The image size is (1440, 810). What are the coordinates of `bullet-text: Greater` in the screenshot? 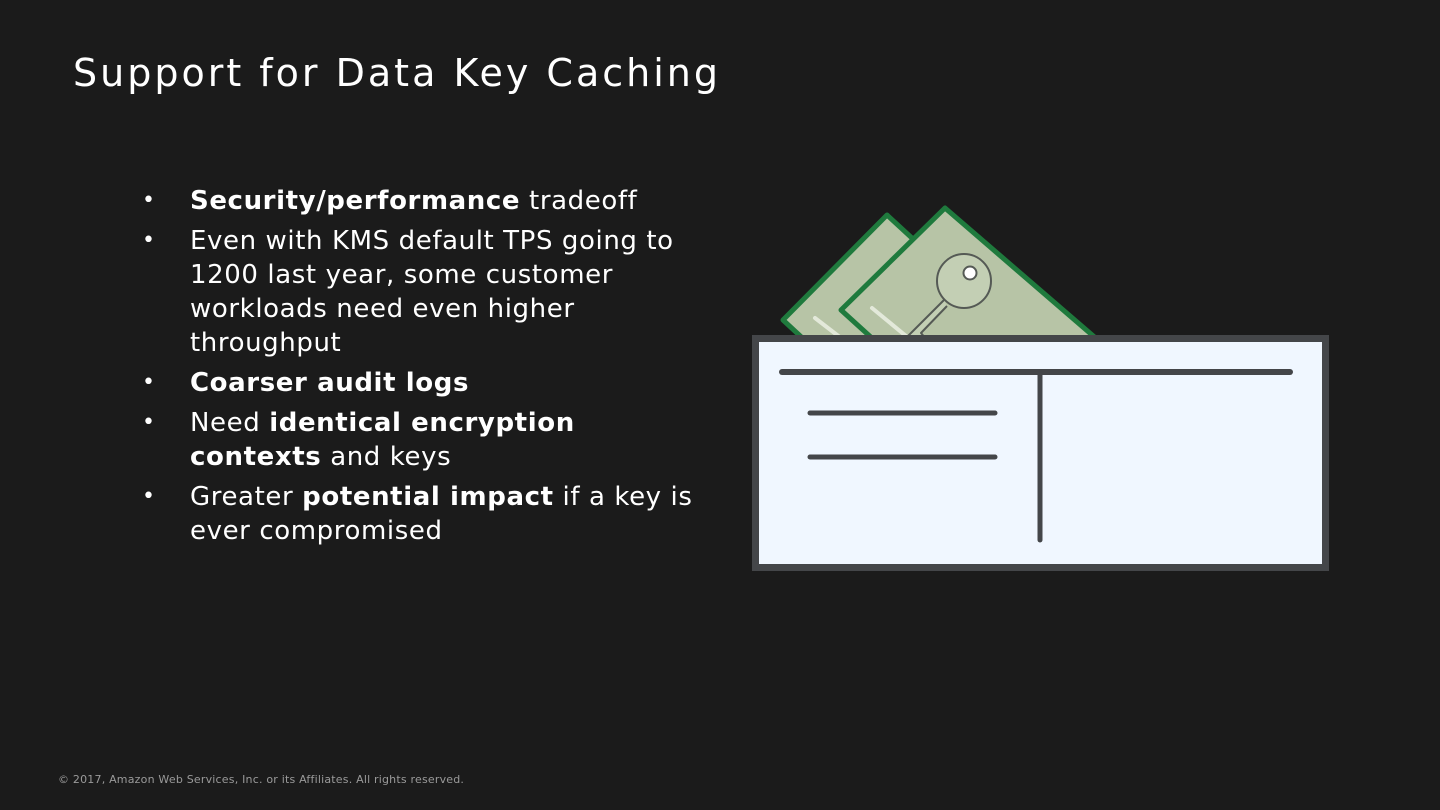 It's located at (246, 497).